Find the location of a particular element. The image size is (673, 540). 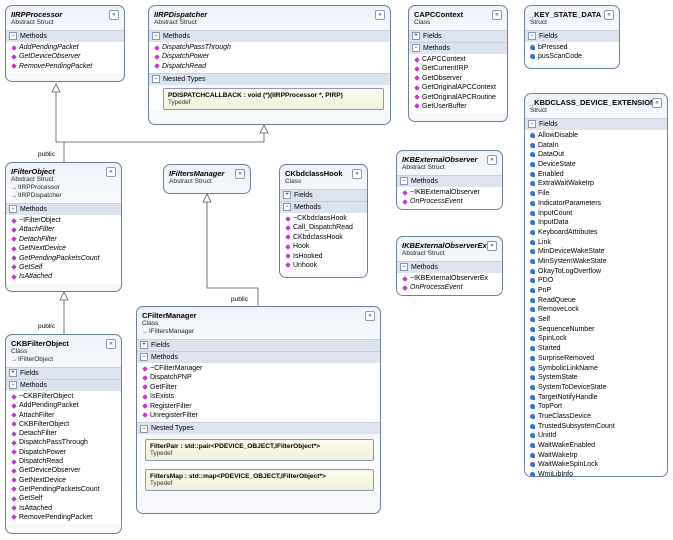

method-item: GetNextDevice is located at coordinates (63, 480).